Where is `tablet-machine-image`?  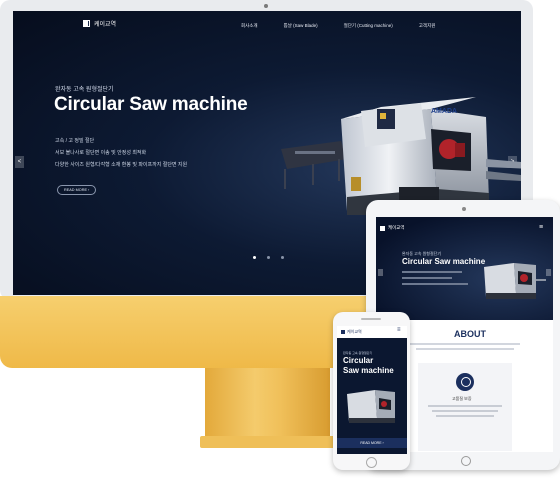
tablet-machine-image is located at coordinates (515, 281).